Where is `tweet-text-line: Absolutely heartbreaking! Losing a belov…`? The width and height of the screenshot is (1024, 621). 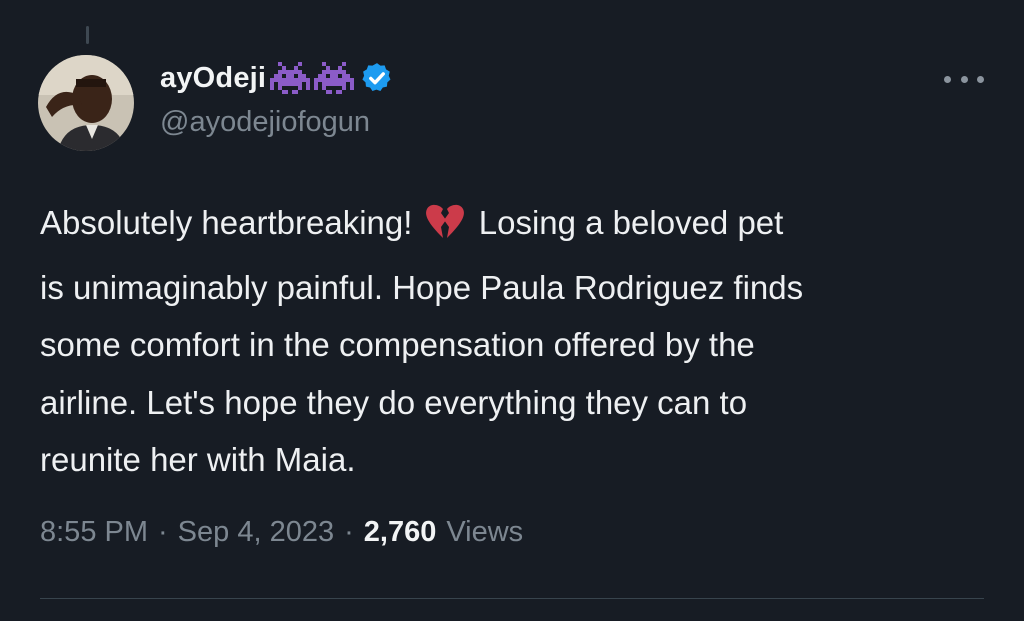
tweet-text-line: Absolutely heartbreaking! Losing a belov… is located at coordinates (515, 226).